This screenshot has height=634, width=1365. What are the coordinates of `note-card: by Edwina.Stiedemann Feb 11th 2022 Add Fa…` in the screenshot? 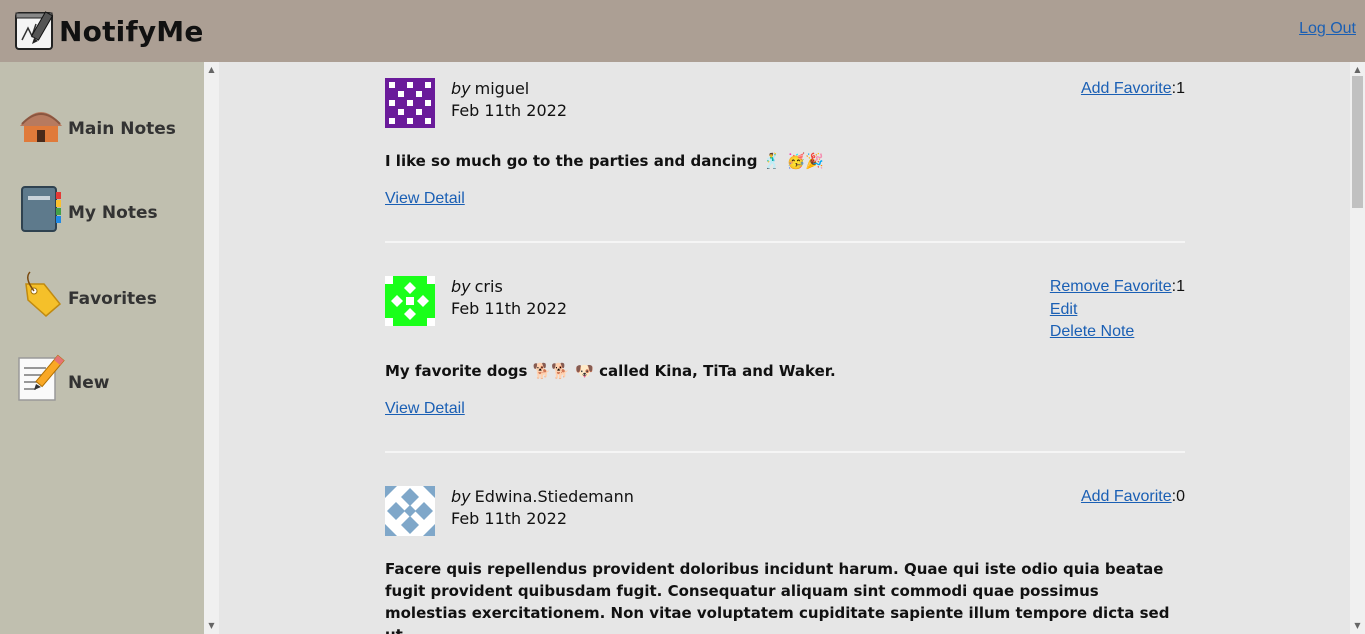 It's located at (785, 560).